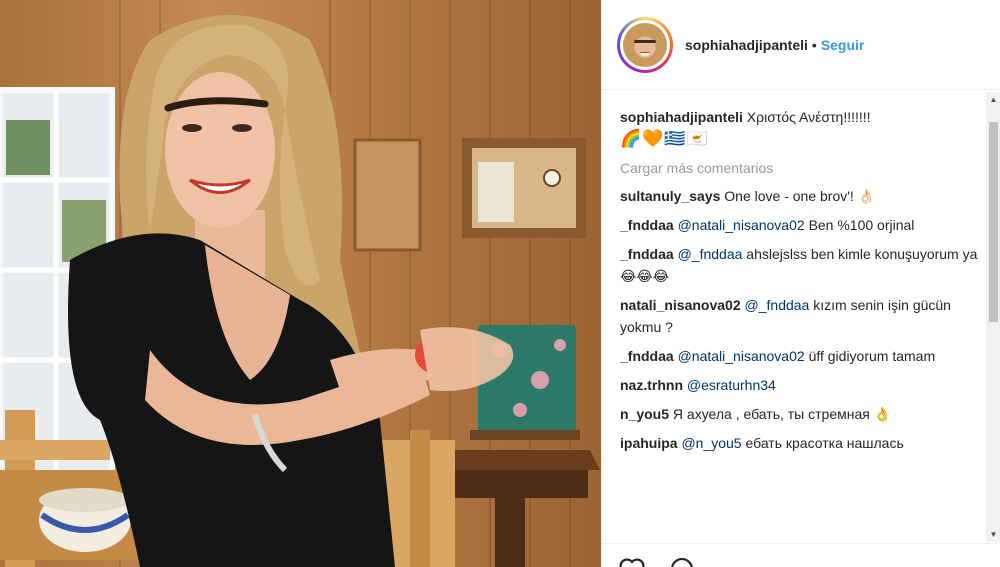 The width and height of the screenshot is (1000, 567). Describe the element at coordinates (799, 385) in the screenshot. I see `comment-item: naz.trhnn @esraturhn34` at that location.